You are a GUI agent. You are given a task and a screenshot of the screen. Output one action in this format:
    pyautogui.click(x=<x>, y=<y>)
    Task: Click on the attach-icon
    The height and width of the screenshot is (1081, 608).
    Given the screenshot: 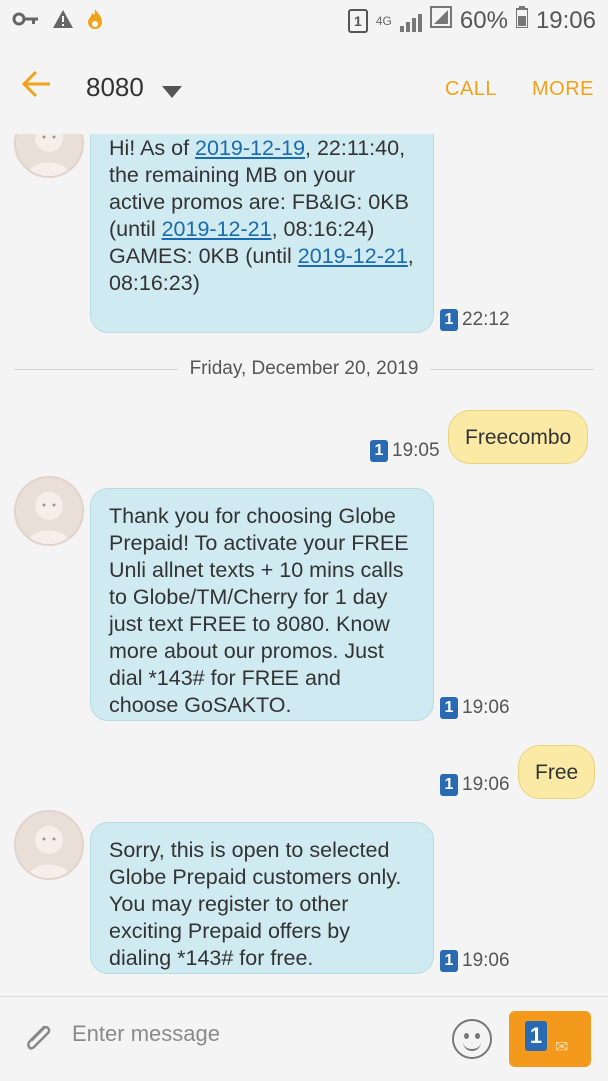 What is the action you would take?
    pyautogui.click(x=38, y=1039)
    